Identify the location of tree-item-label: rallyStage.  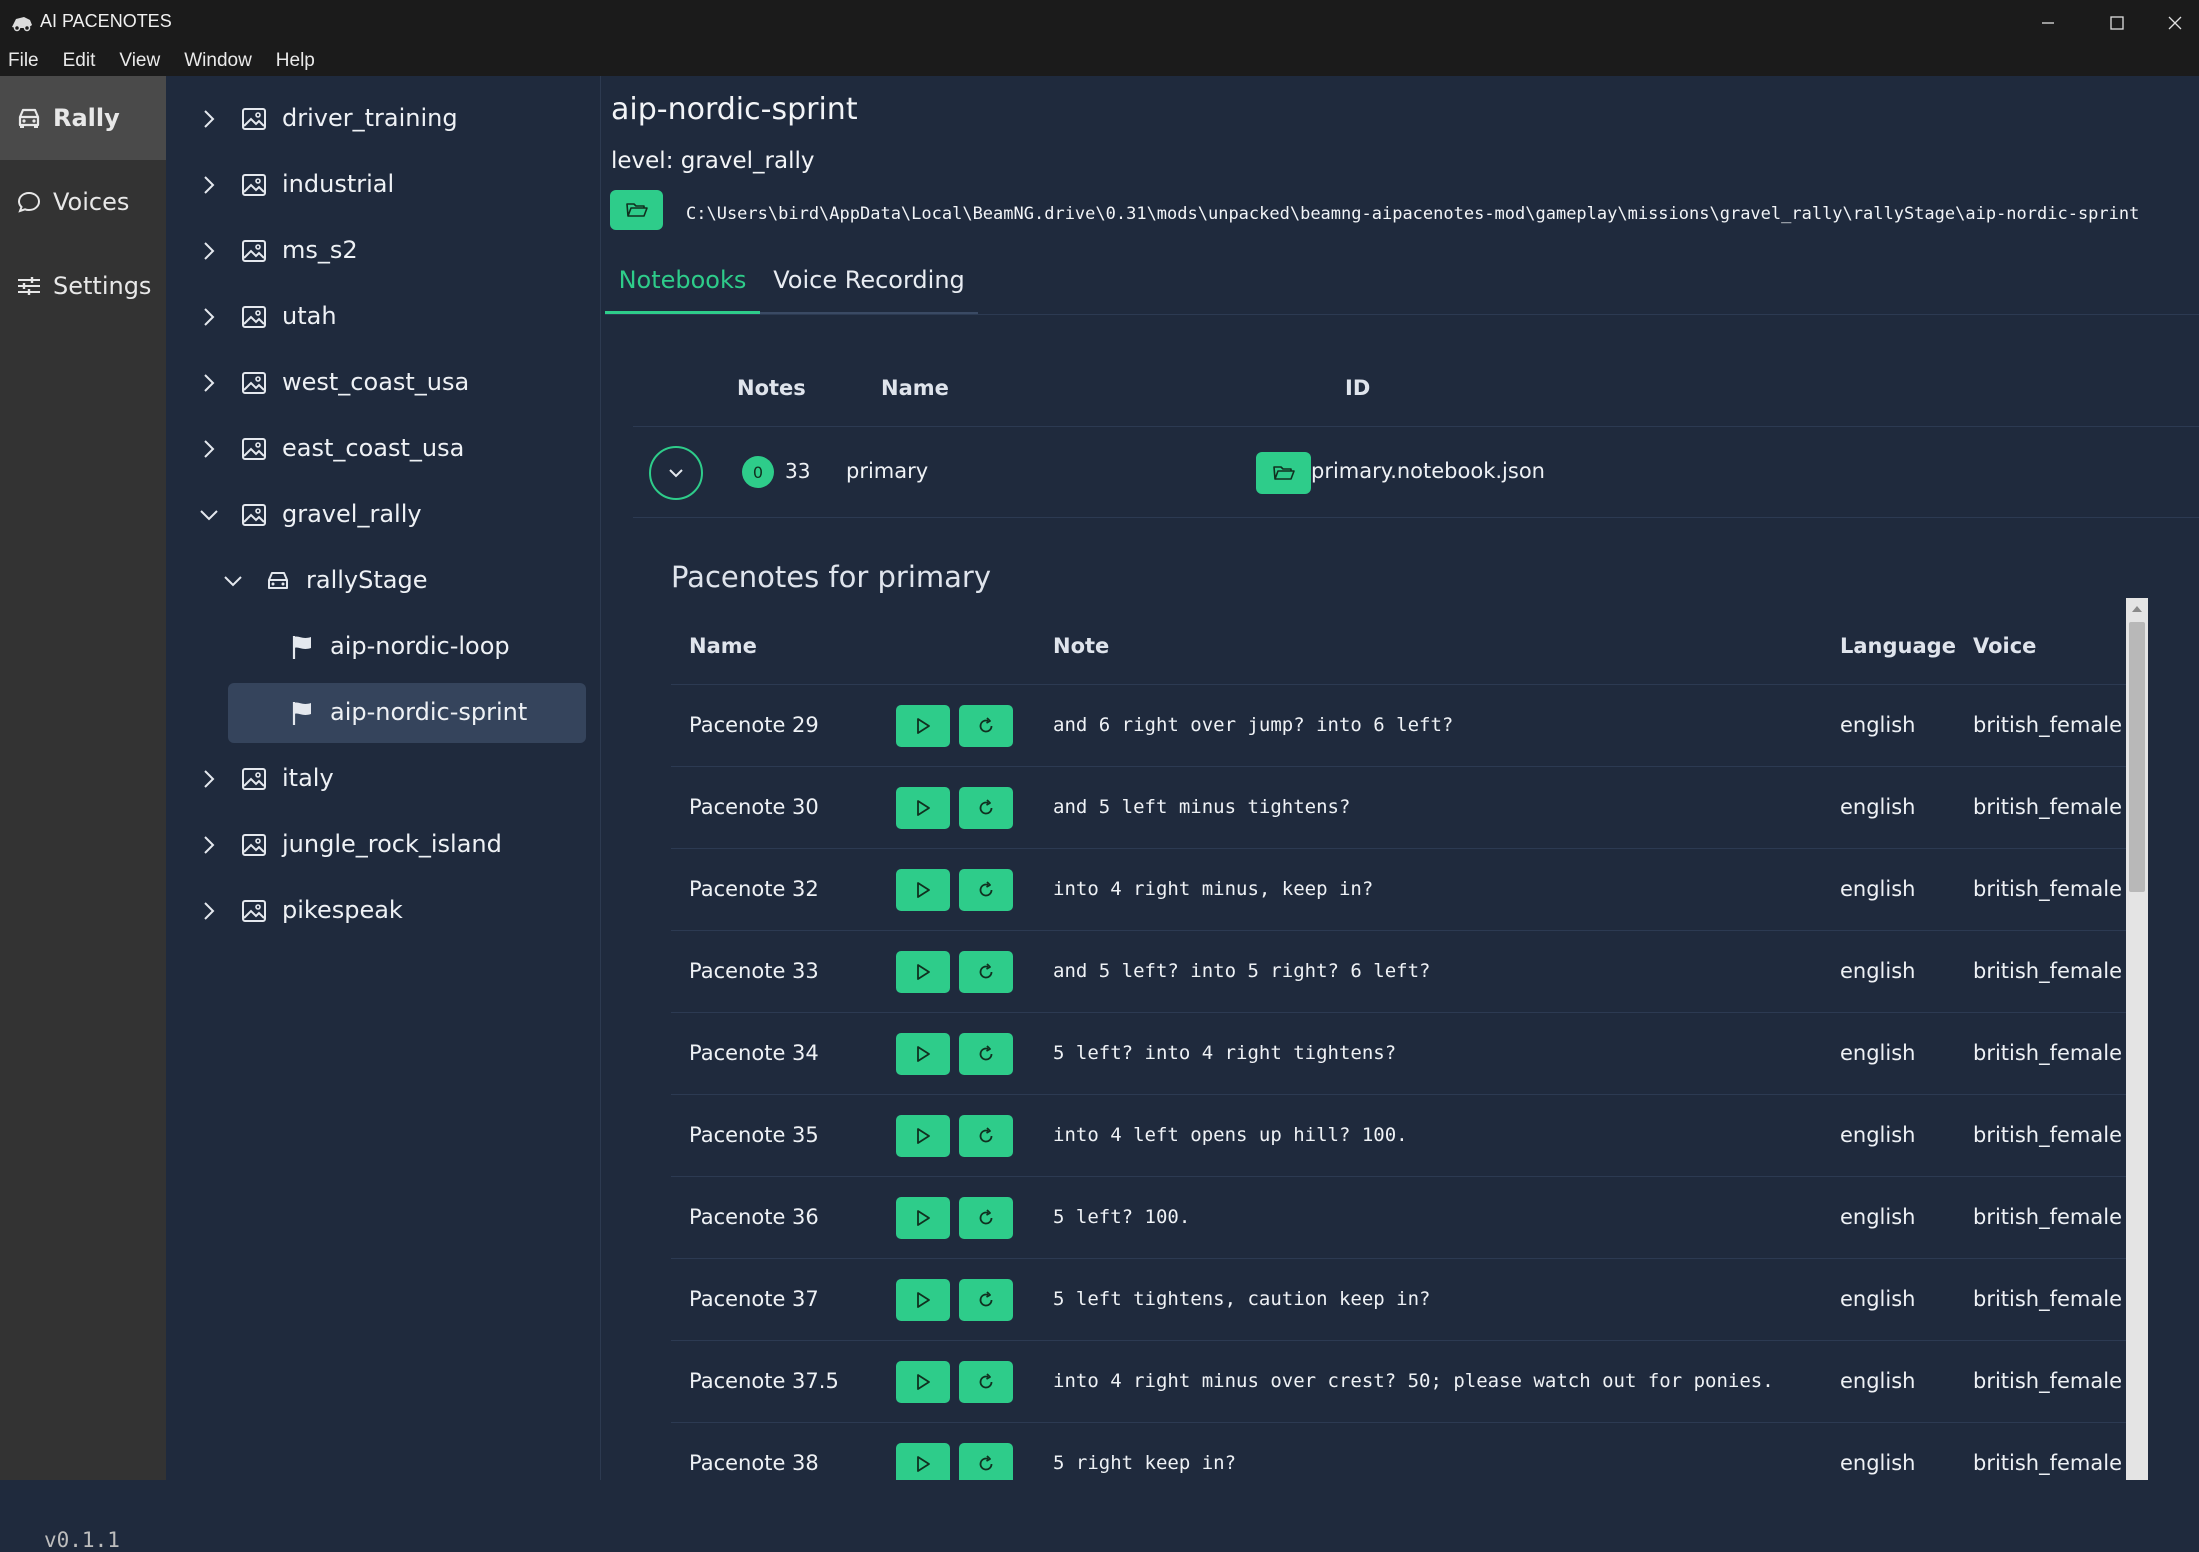
(367, 580).